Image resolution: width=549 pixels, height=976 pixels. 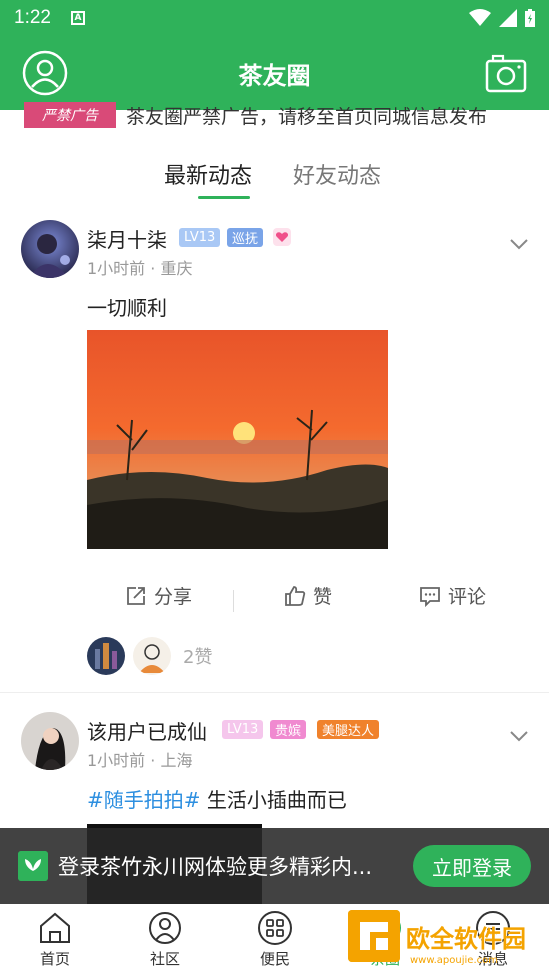 What do you see at coordinates (467, 597) in the screenshot?
I see `comment-label: 评论` at bounding box center [467, 597].